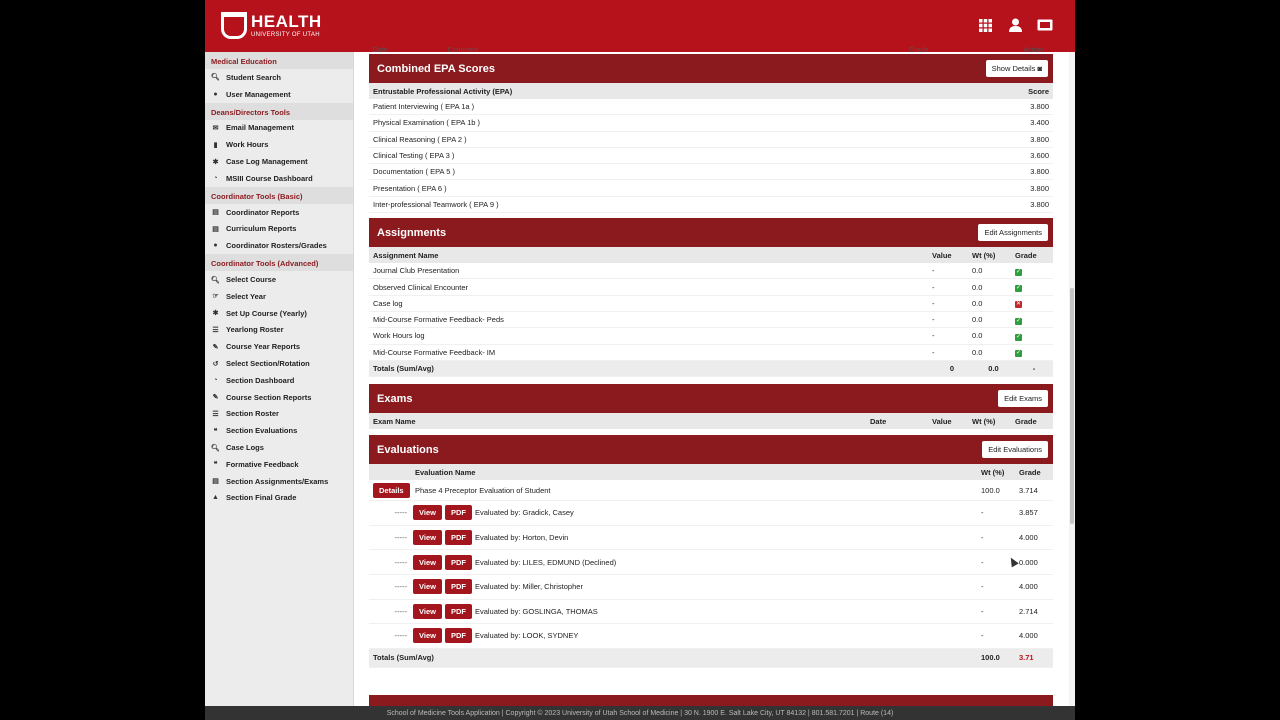  I want to click on scrollbar, so click(1072, 379).